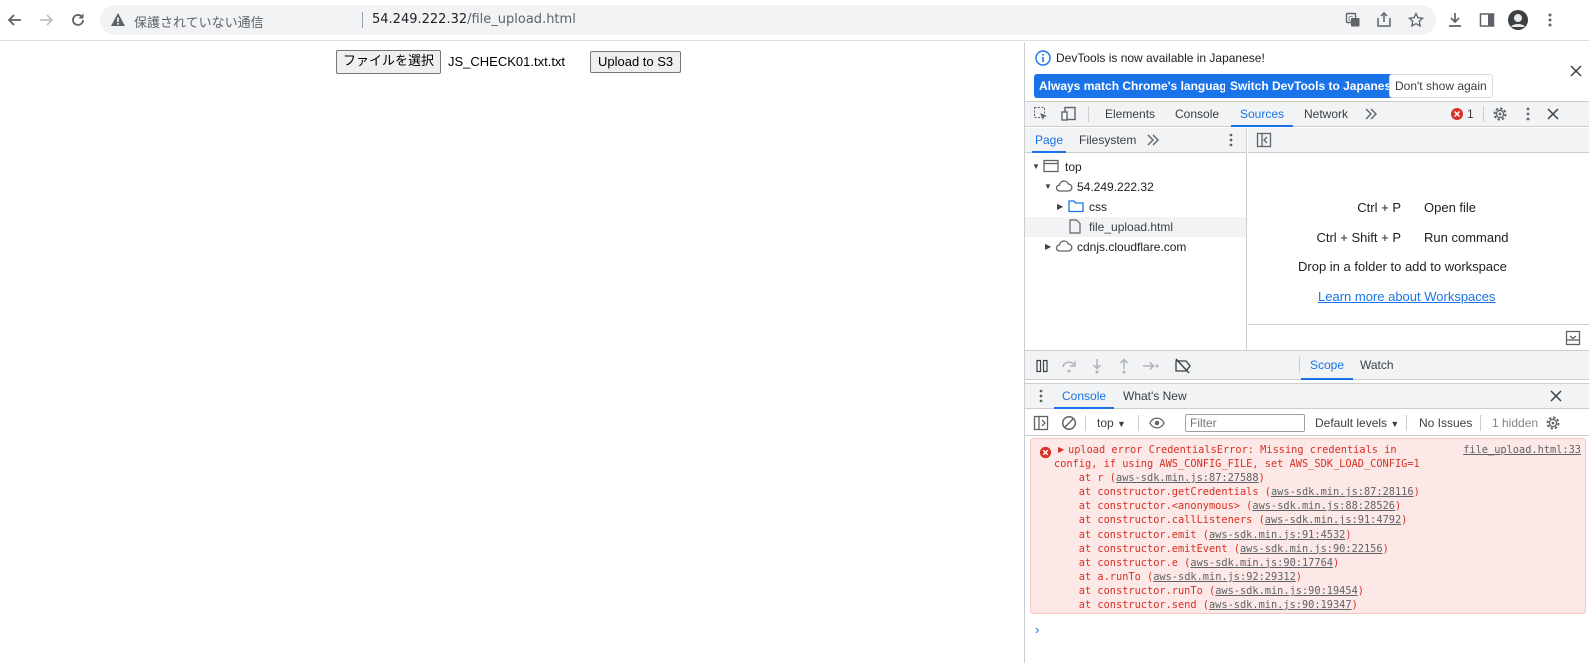 The image size is (1589, 663). I want to click on dont-show-again-button: Don't show again, so click(1441, 86).